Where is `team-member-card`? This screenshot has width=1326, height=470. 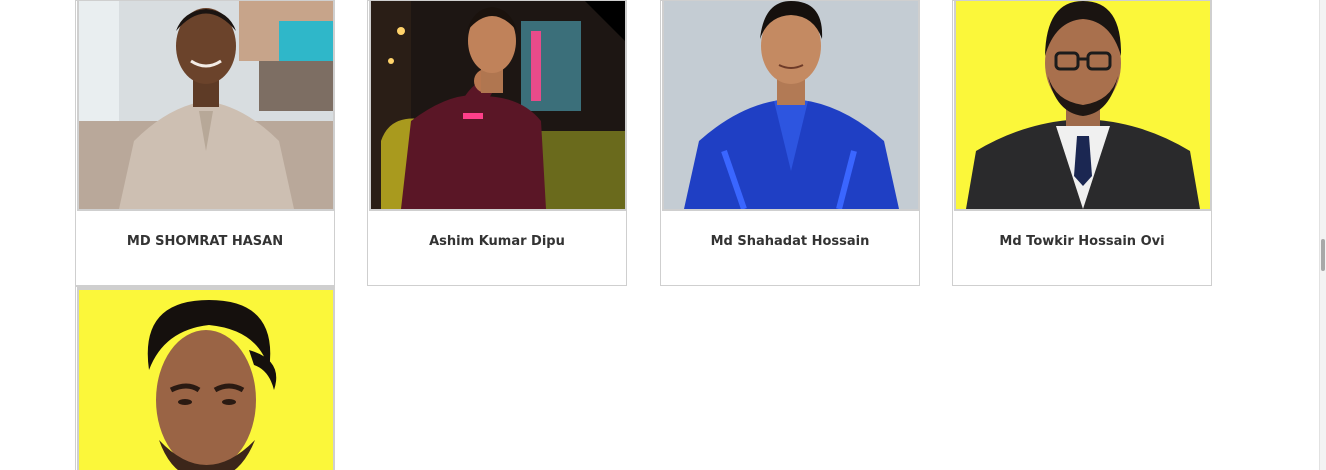
team-member-card is located at coordinates (205, 378).